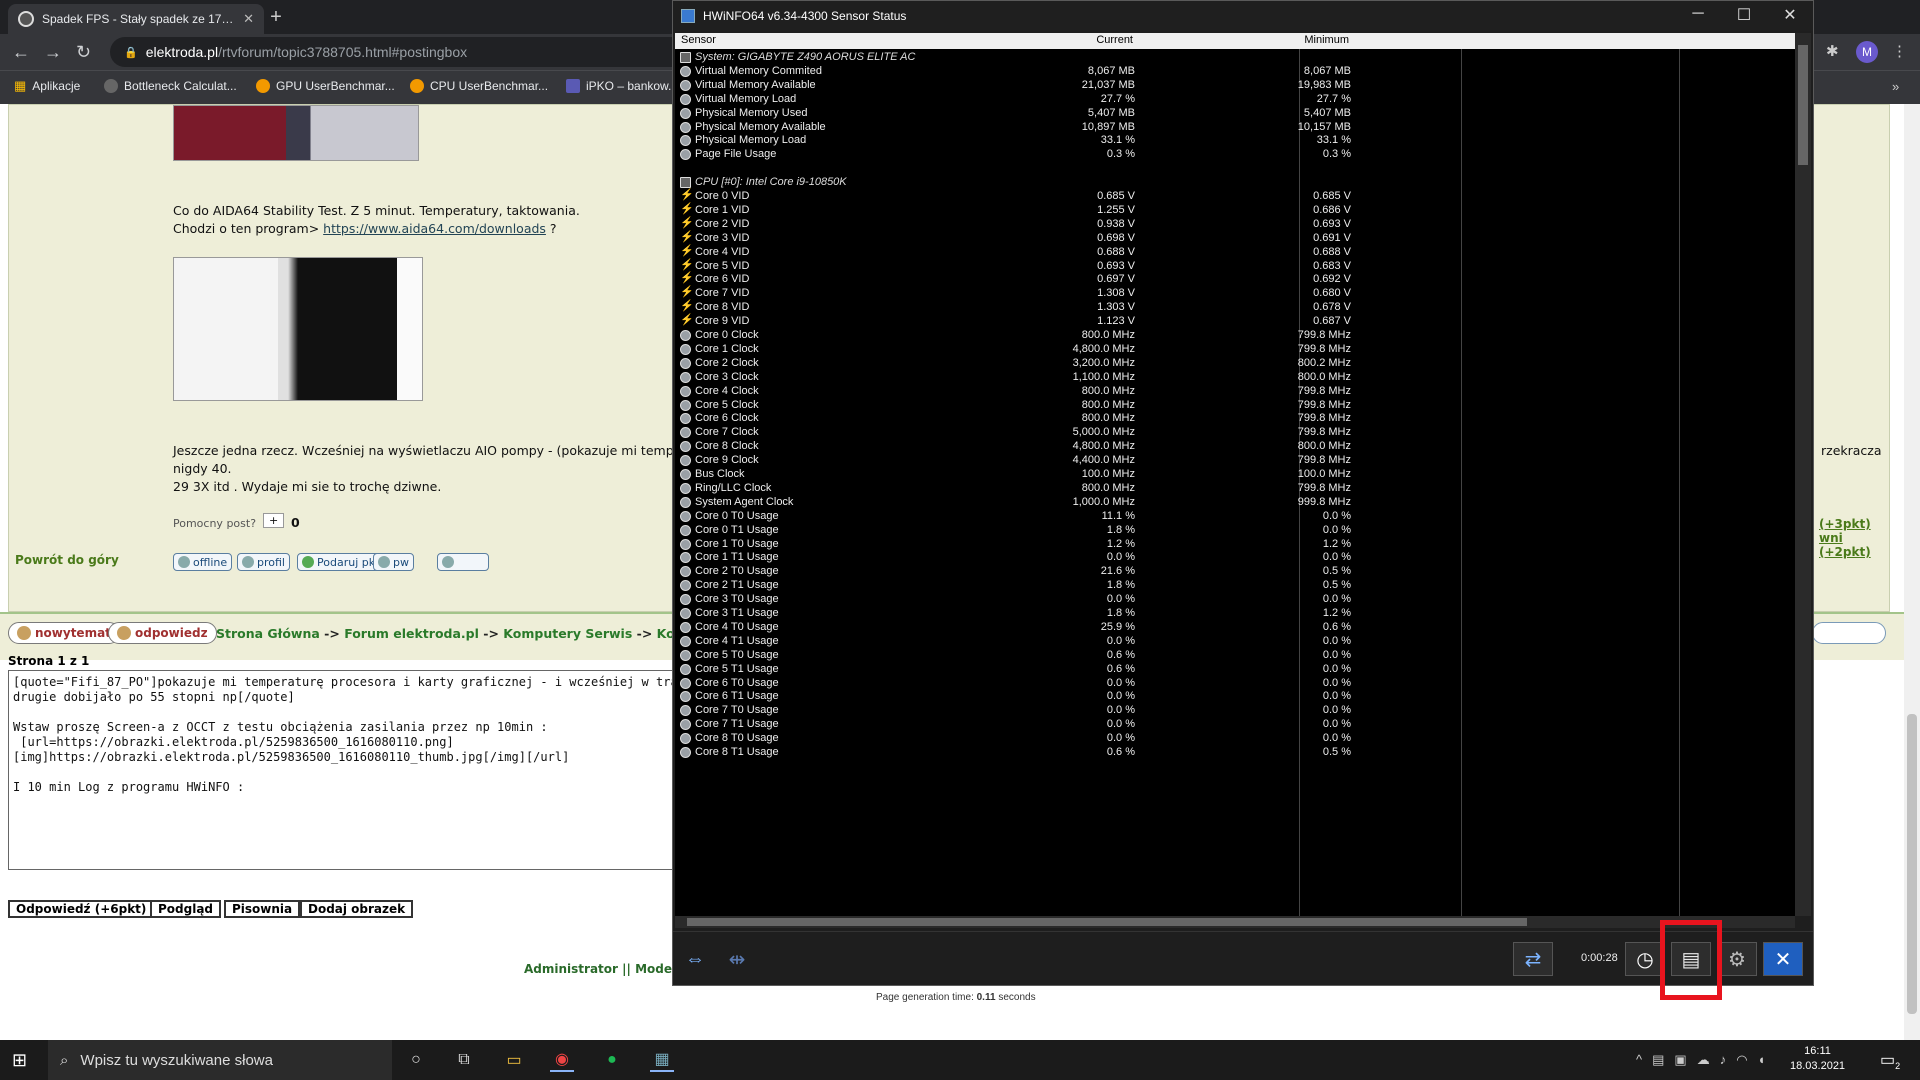 This screenshot has width=1920, height=1080. I want to click on bookmark-apps: ▦ Aplikacje, so click(47, 86).